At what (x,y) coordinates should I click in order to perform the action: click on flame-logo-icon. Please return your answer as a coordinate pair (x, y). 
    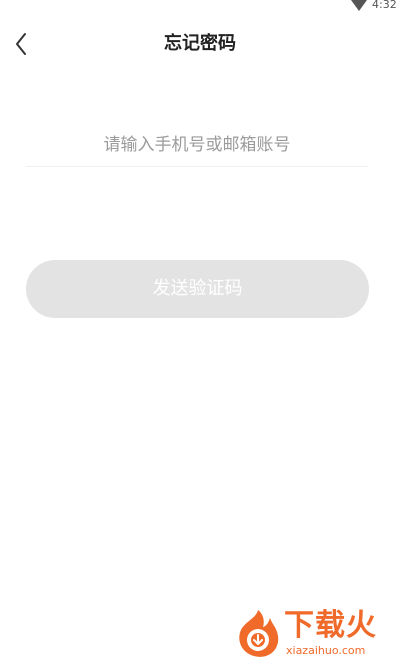
    Looking at the image, I should click on (259, 633).